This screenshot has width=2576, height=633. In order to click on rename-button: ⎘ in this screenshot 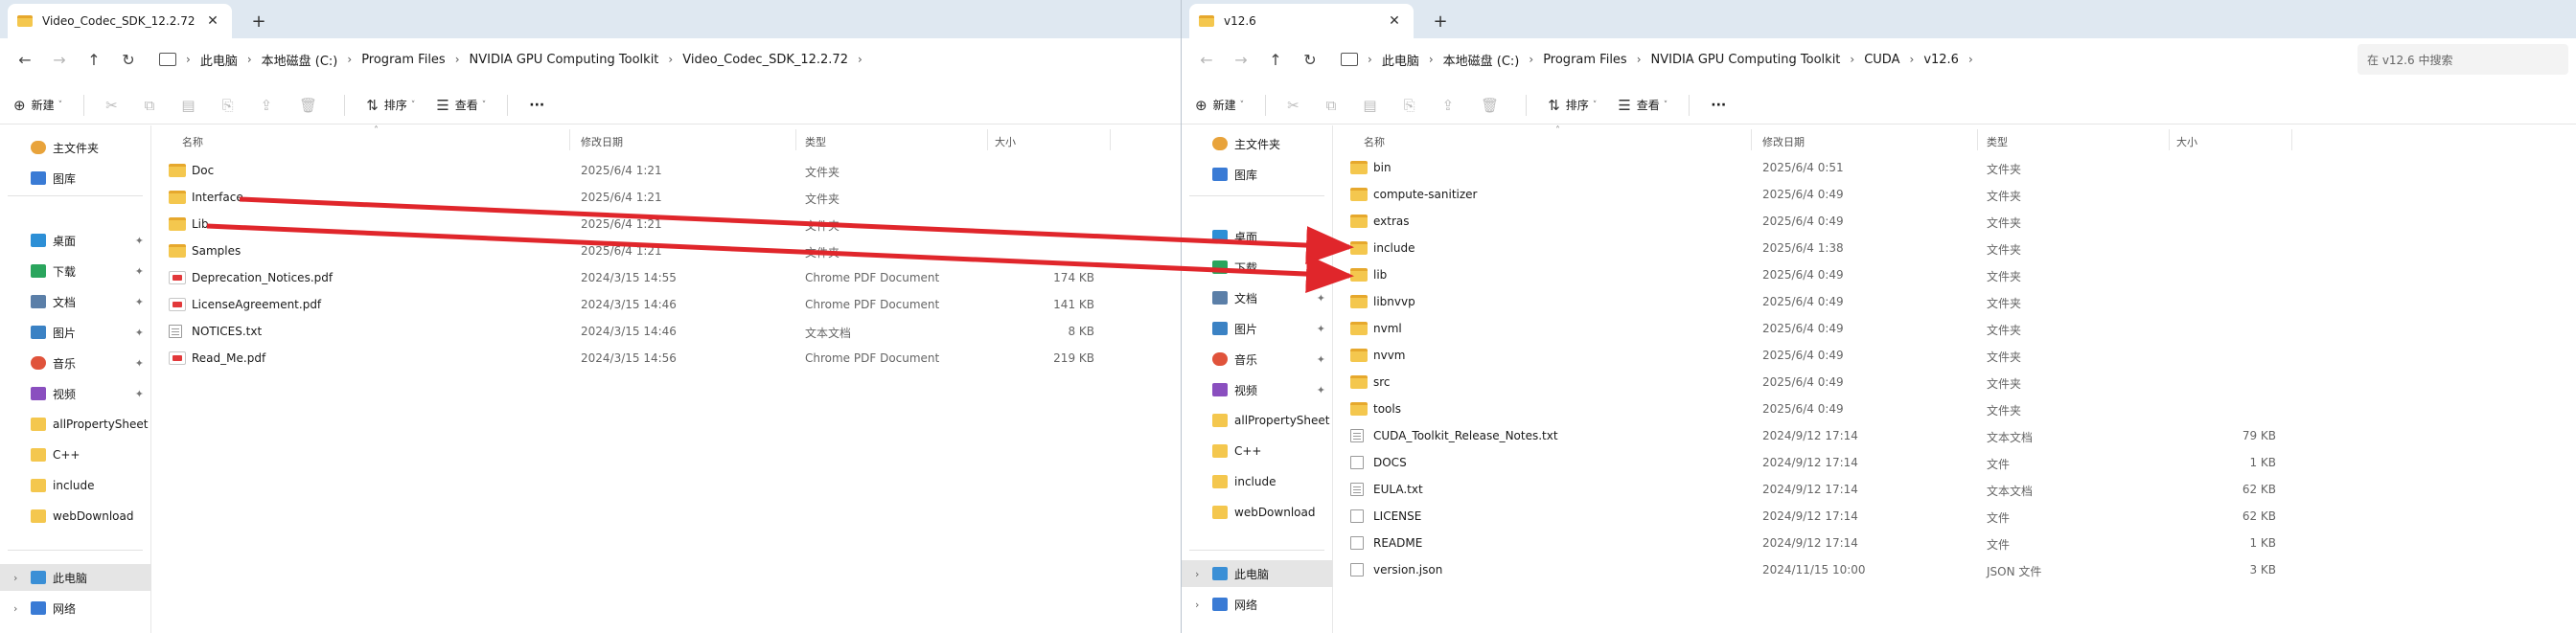, I will do `click(1412, 105)`.